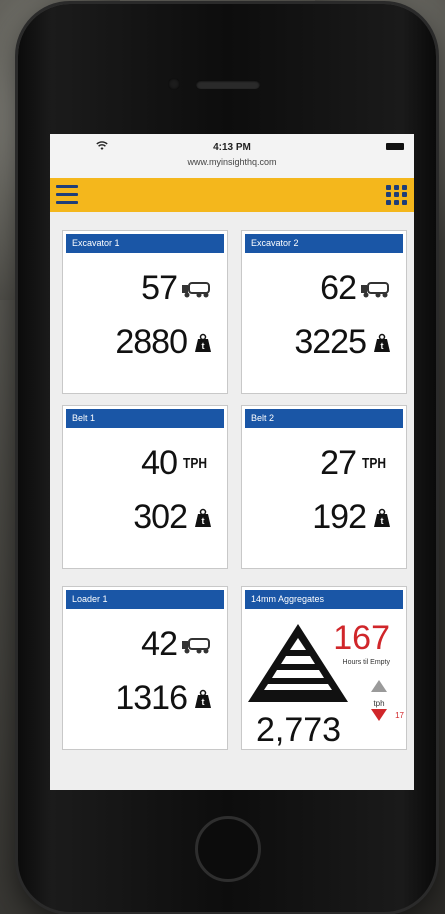  I want to click on tonnage-value: 3225, so click(330, 342).